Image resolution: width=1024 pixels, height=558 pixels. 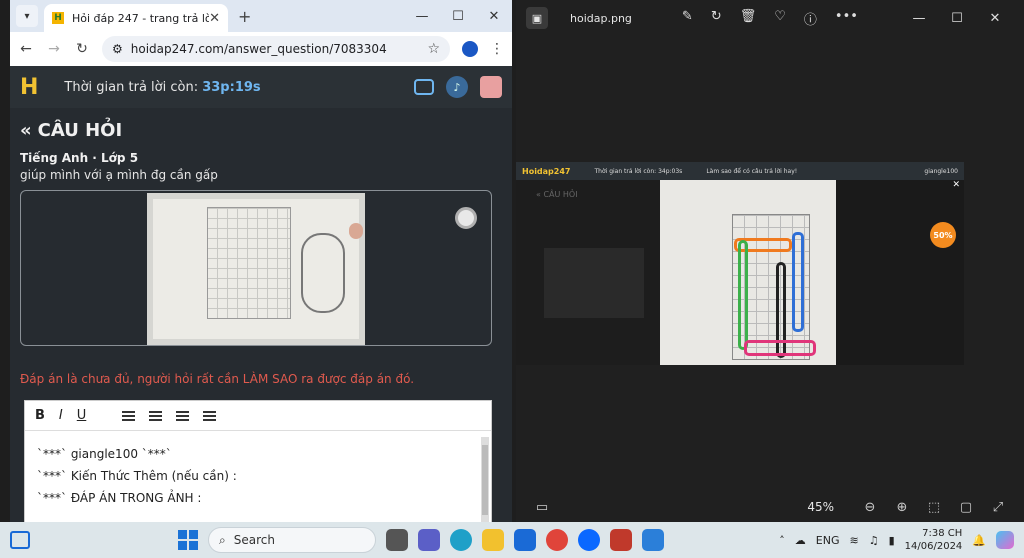 What do you see at coordinates (743, 295) in the screenshot?
I see `highlight-green` at bounding box center [743, 295].